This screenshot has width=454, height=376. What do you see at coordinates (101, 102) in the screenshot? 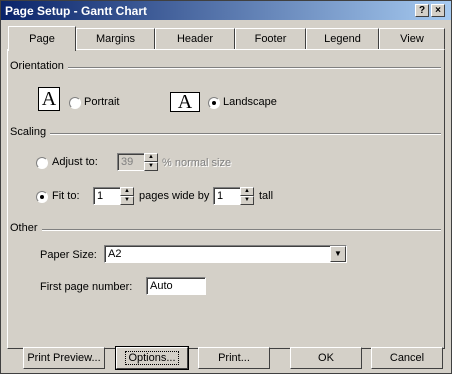
I see `portrait-label: Portrait` at bounding box center [101, 102].